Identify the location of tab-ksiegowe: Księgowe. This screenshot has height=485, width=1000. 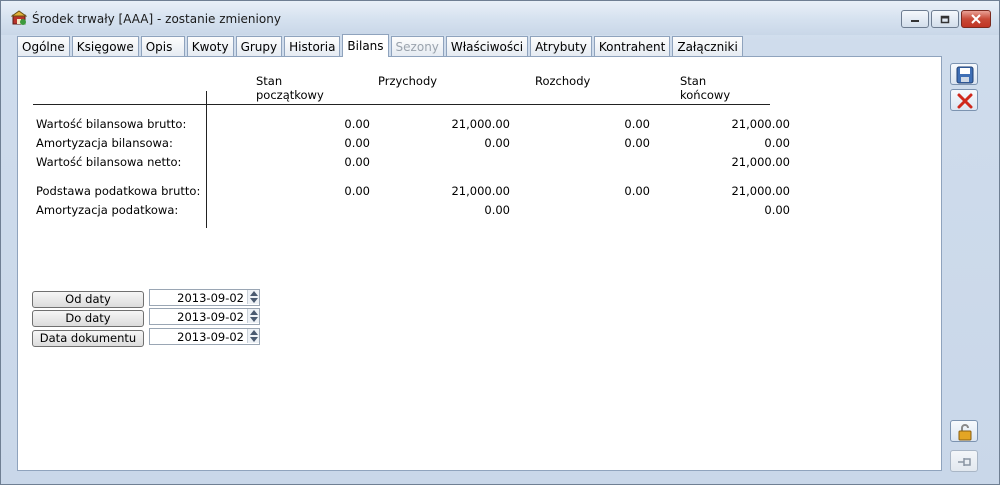
(105, 46).